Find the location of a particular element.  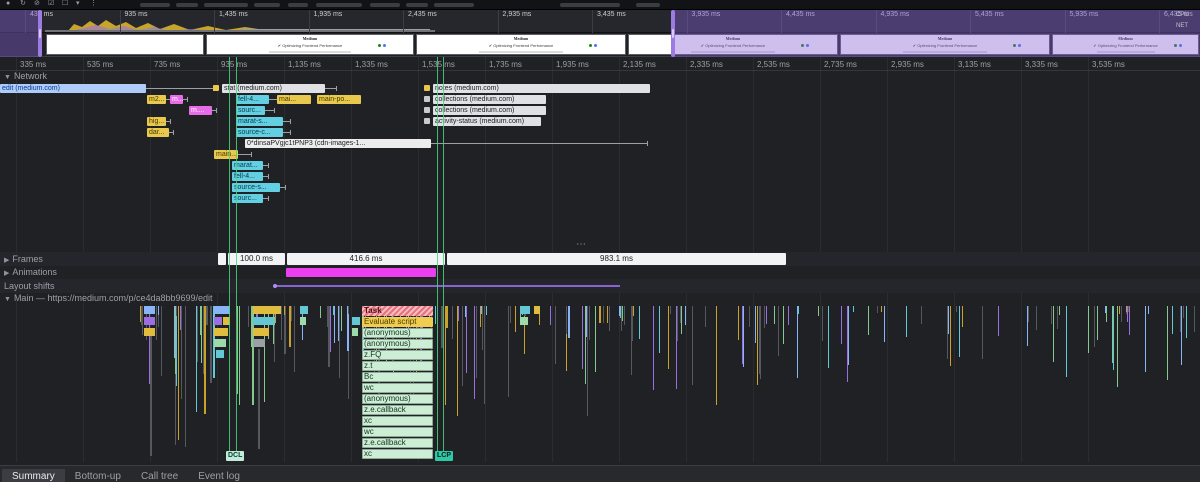

frame-duration-bar: 983.1 ms is located at coordinates (616, 259).